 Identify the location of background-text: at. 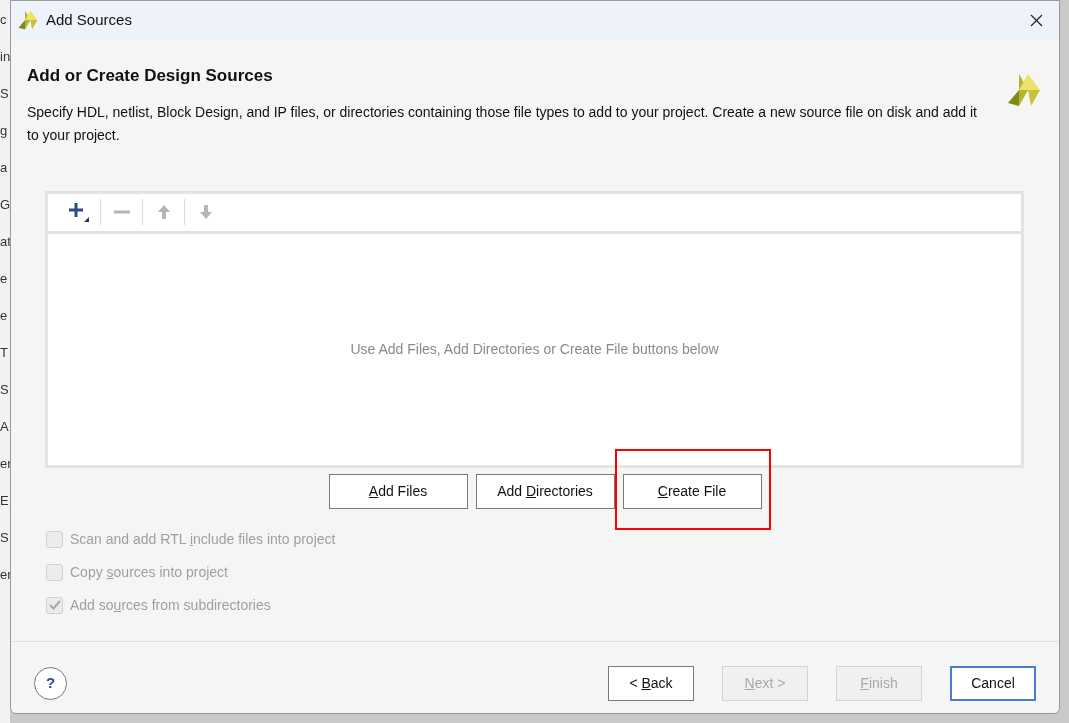
(5, 242).